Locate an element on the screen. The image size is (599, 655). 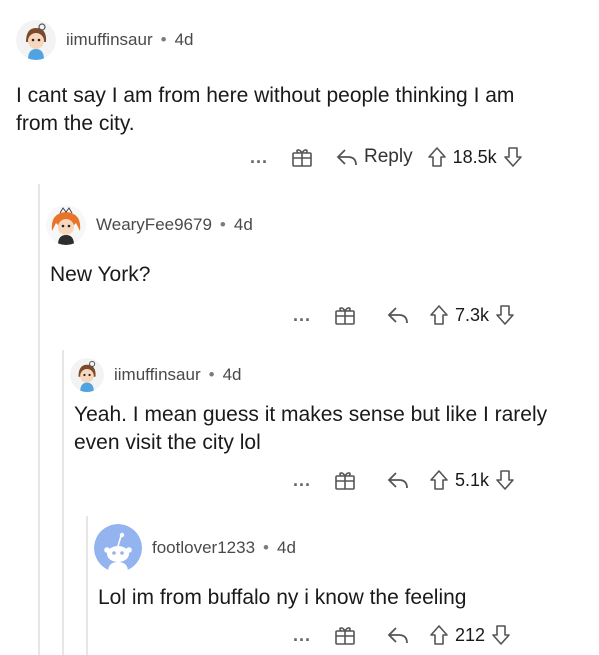
comment-actions: ... 212 is located at coordinates (402, 635).